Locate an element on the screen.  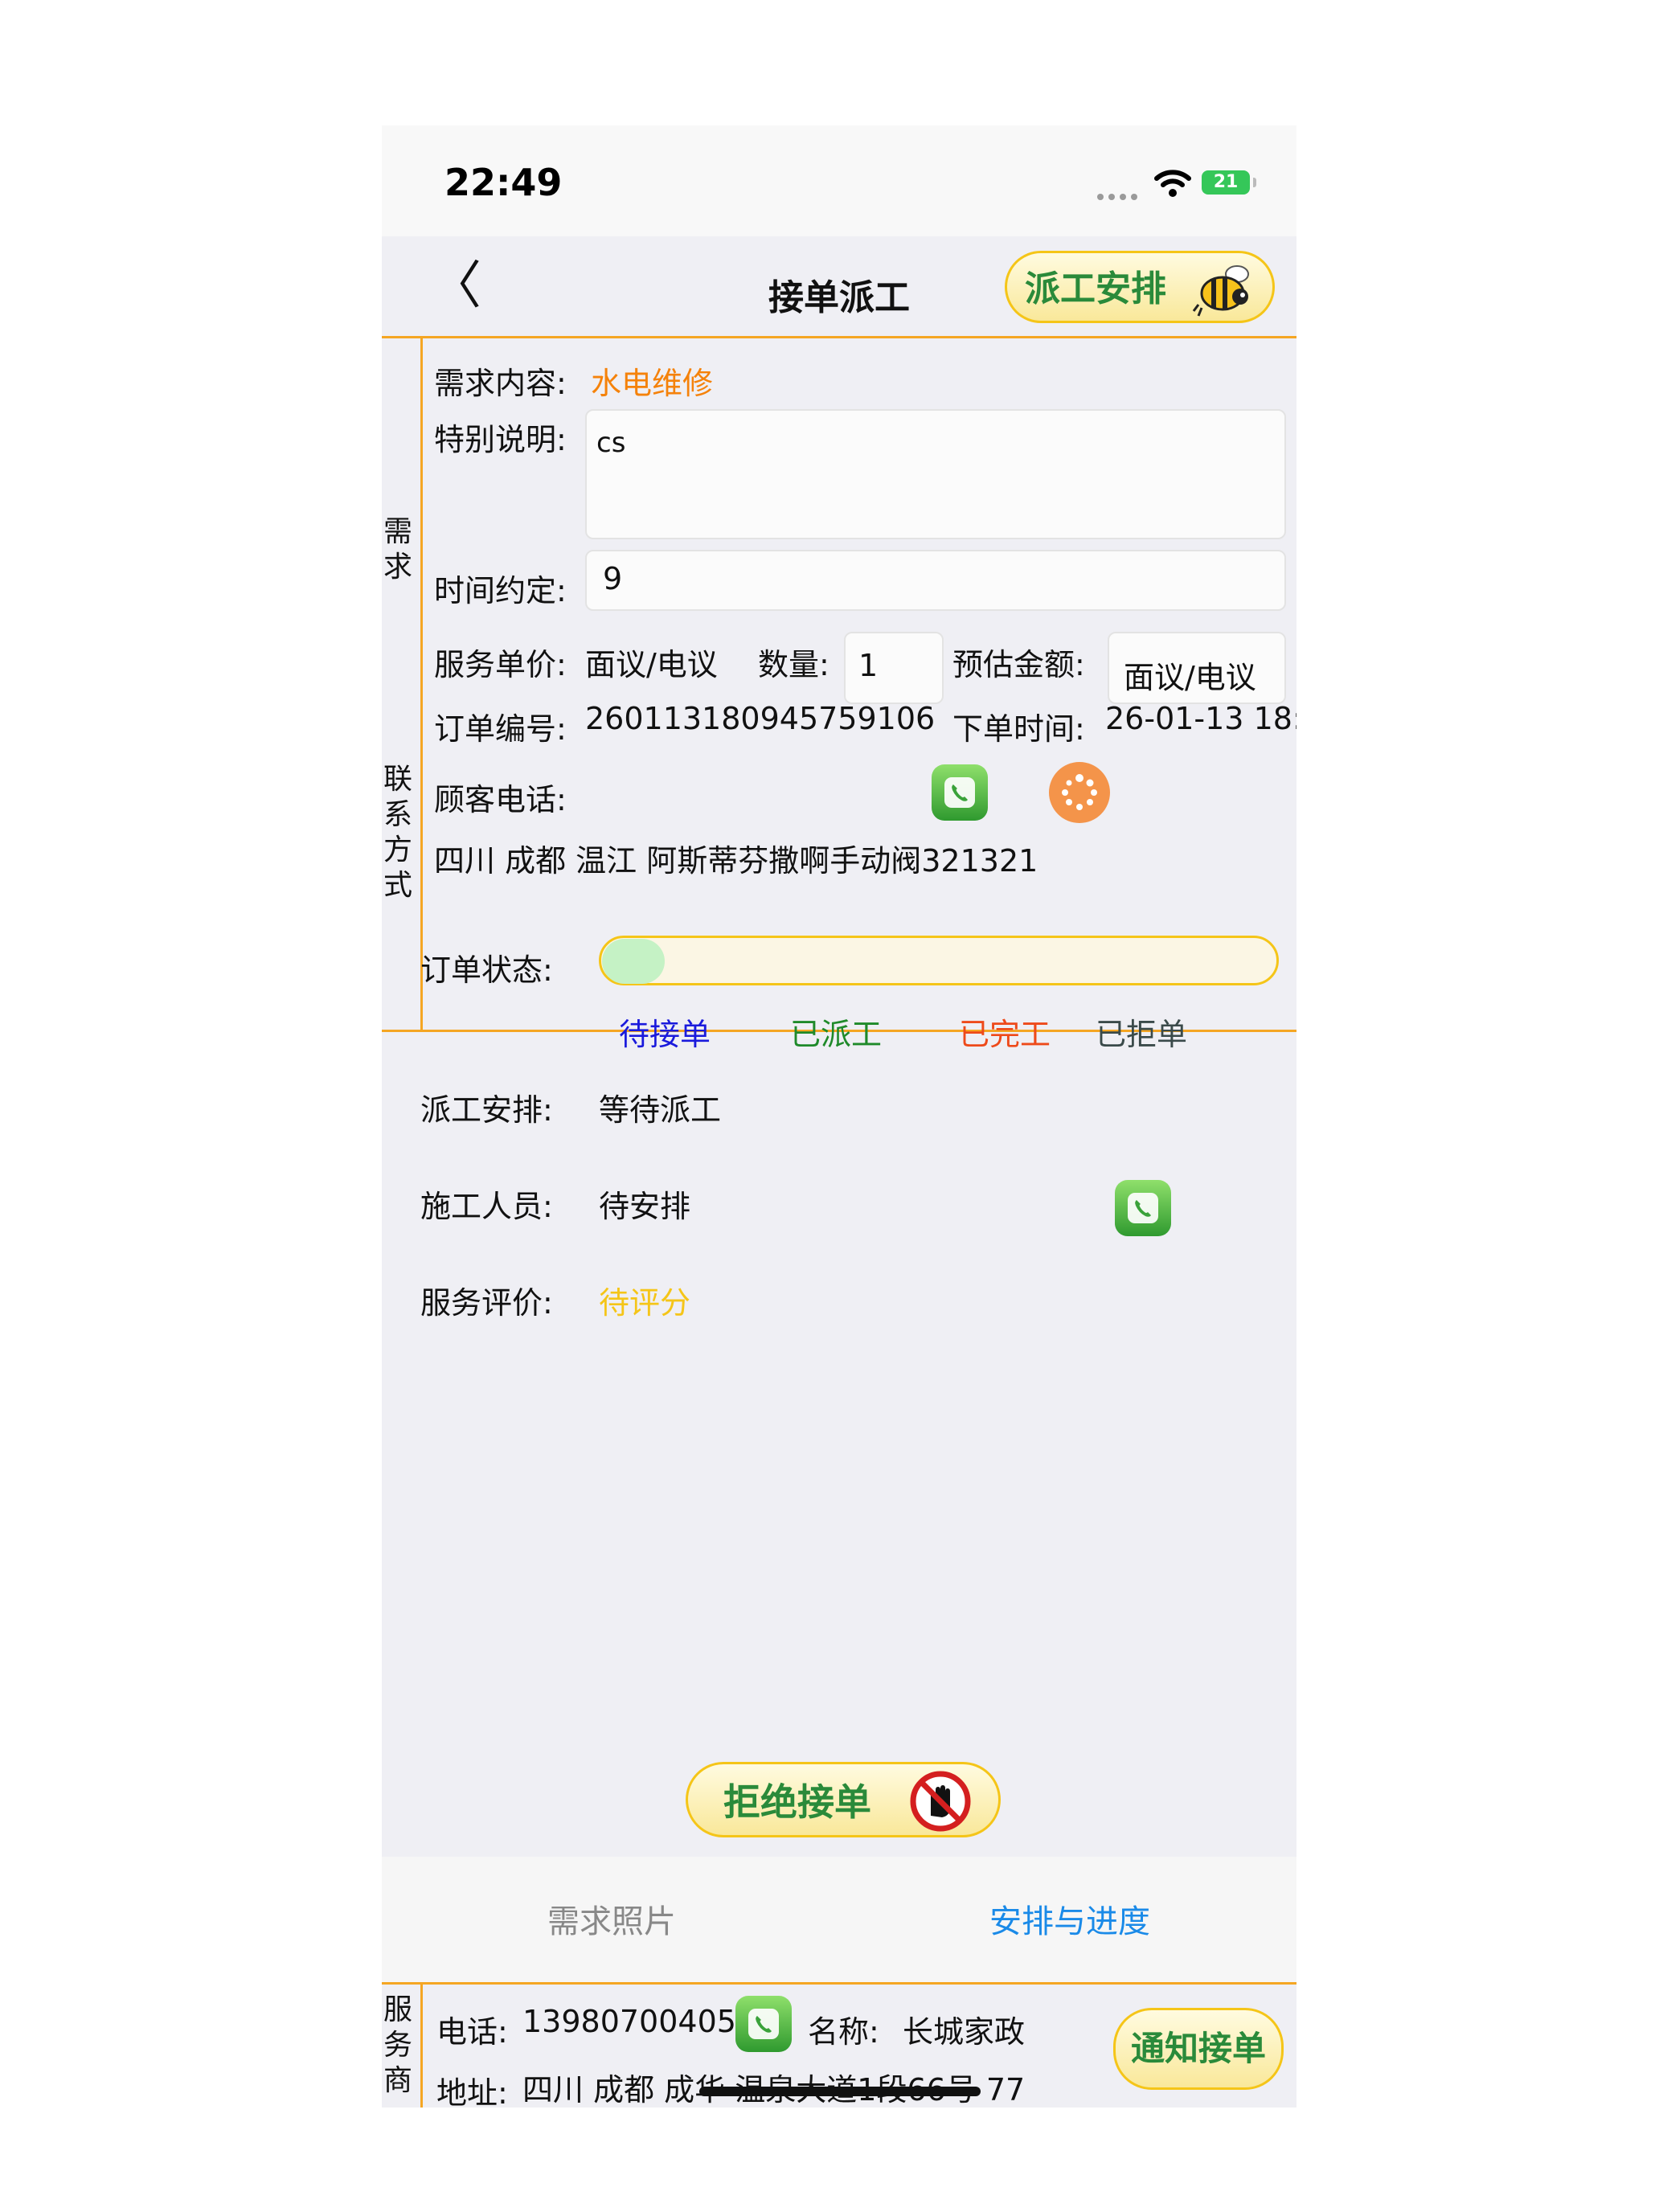
provider-address-label: 地址: is located at coordinates (472, 2091).